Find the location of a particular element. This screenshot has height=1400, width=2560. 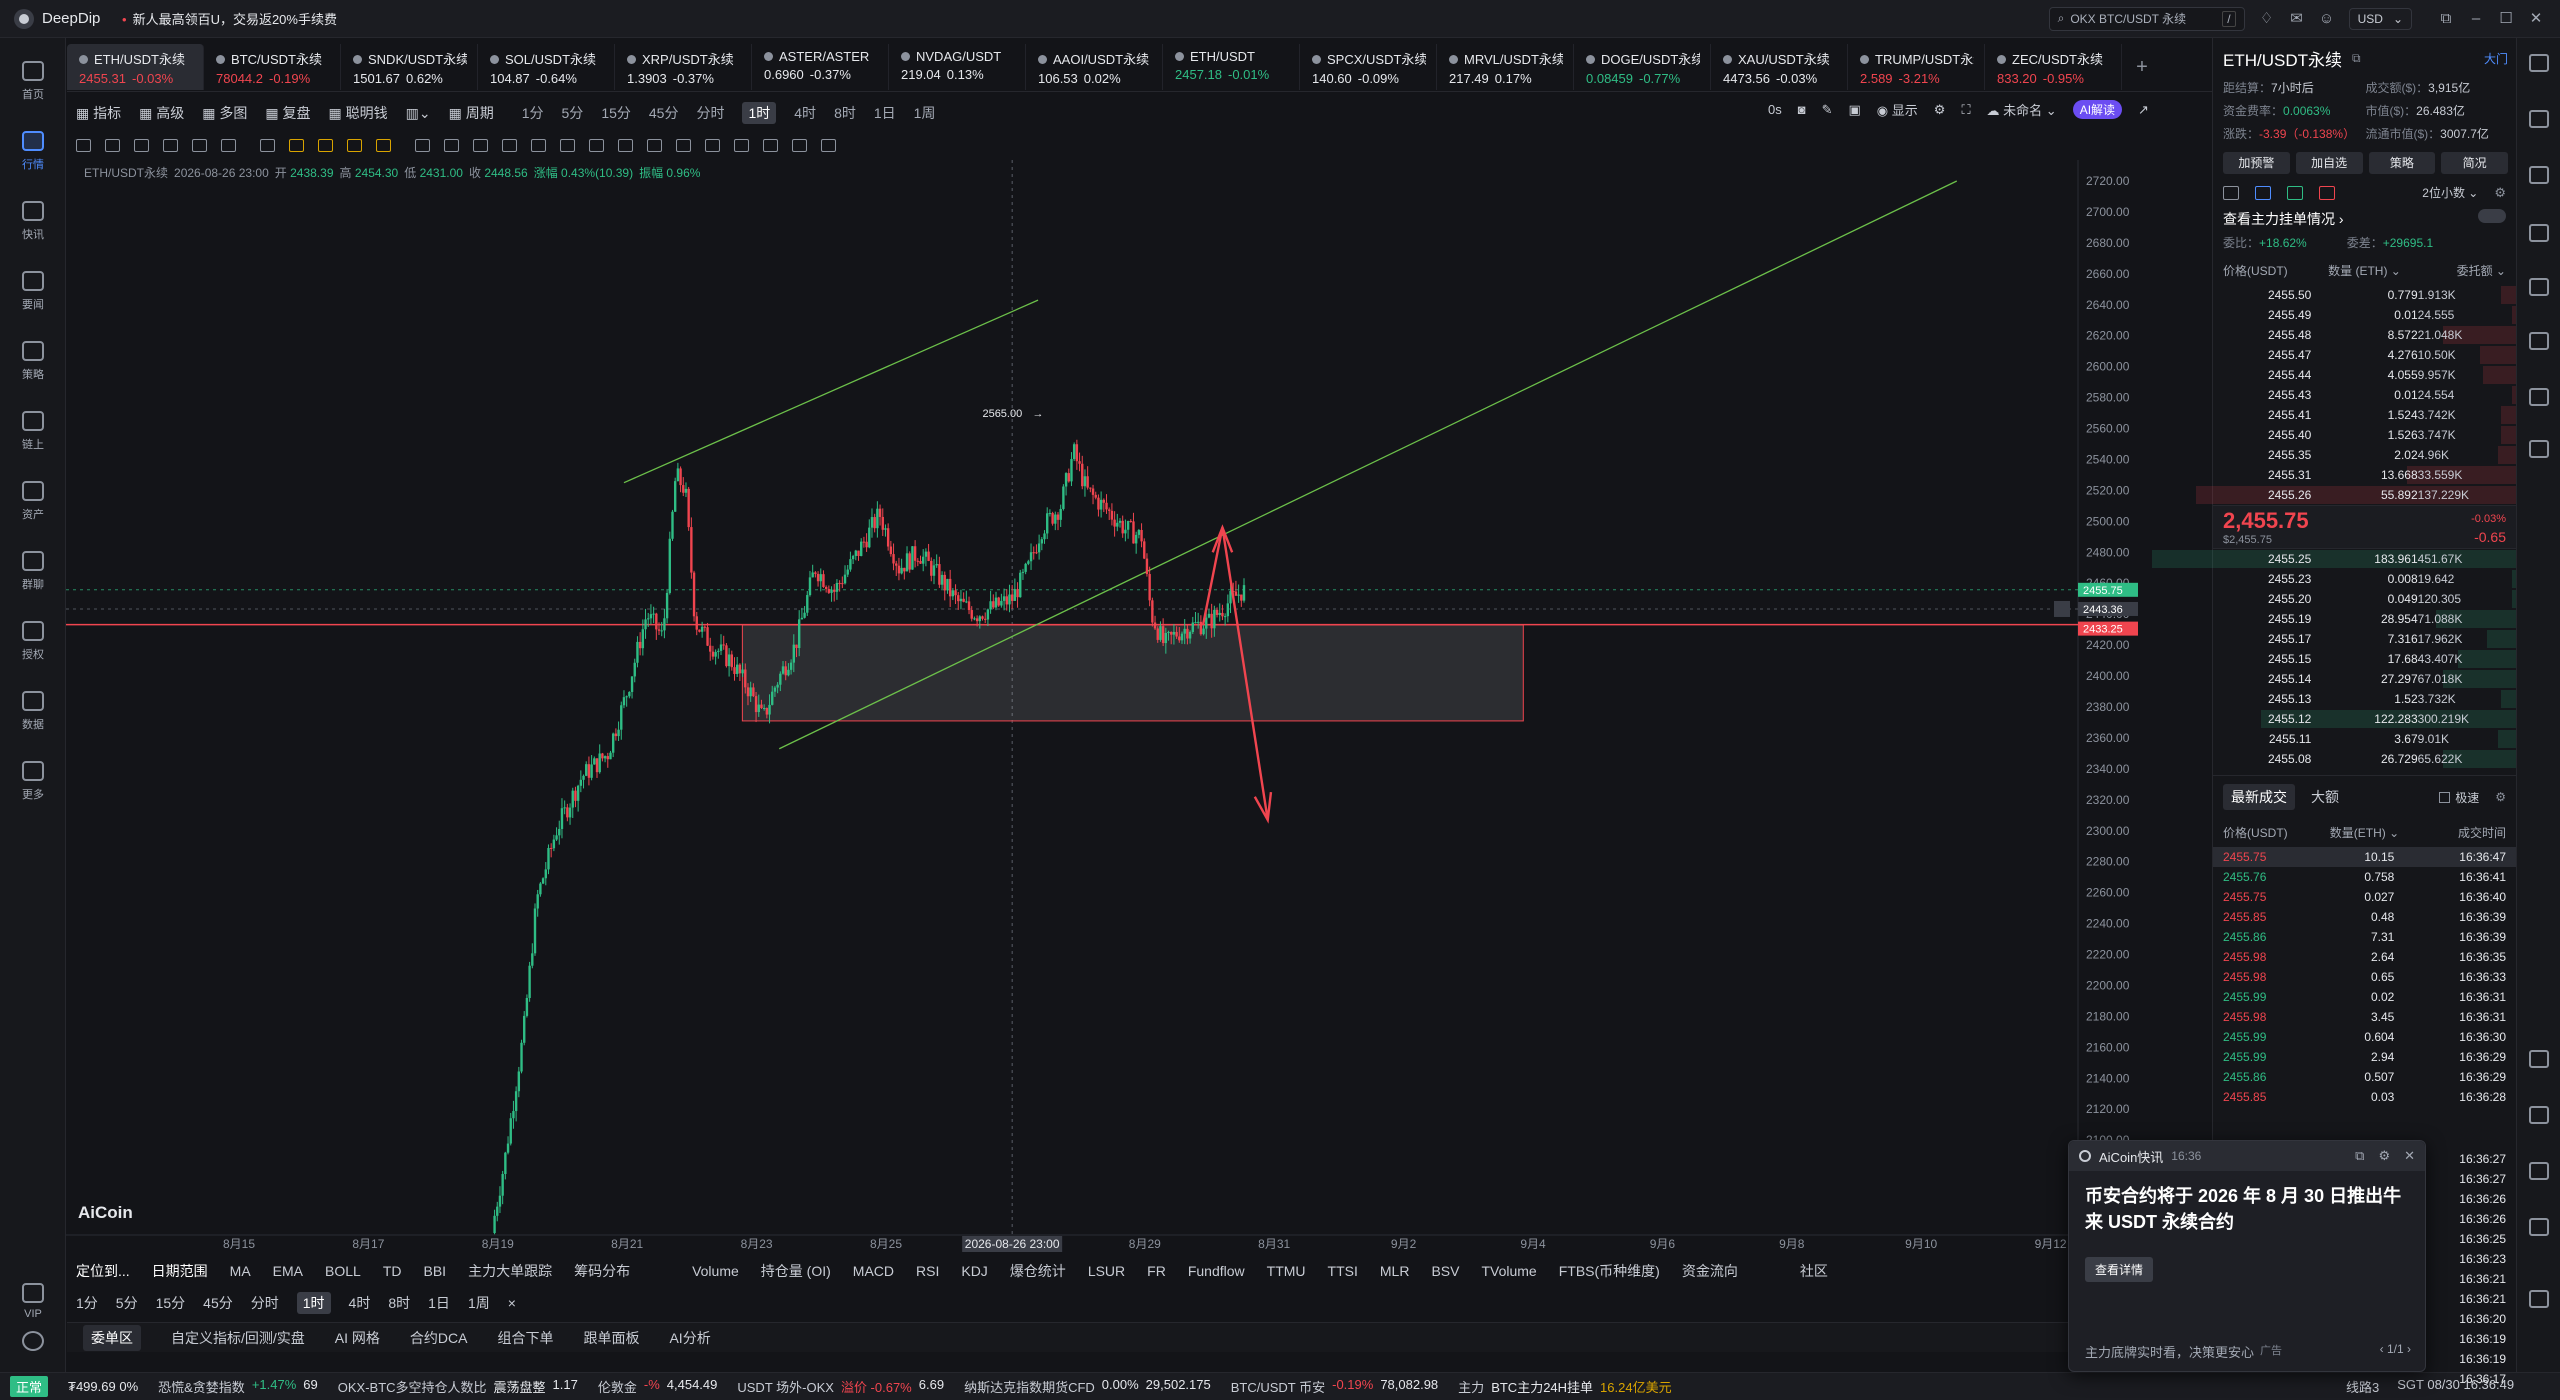

close-icon: ✕ is located at coordinates (2536, 18).